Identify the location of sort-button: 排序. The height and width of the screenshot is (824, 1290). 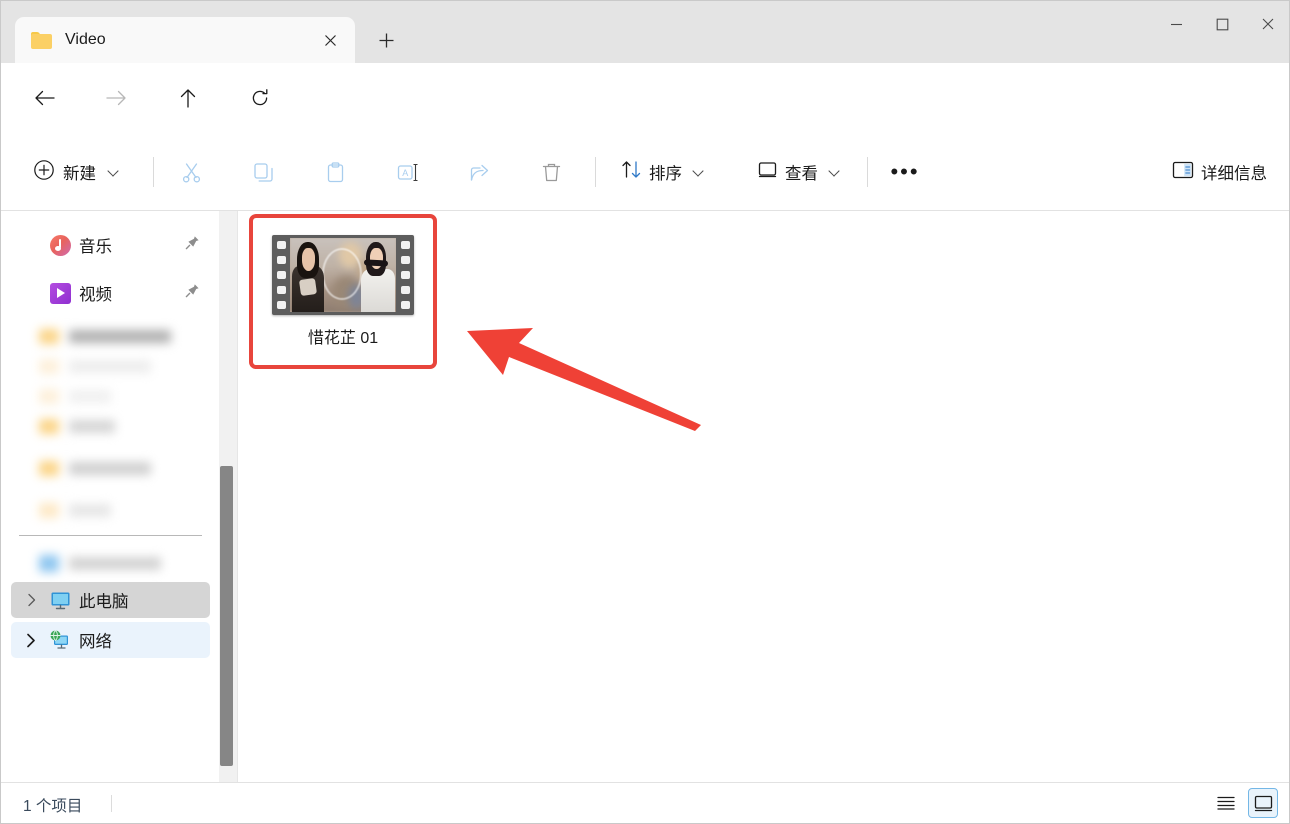
(663, 172).